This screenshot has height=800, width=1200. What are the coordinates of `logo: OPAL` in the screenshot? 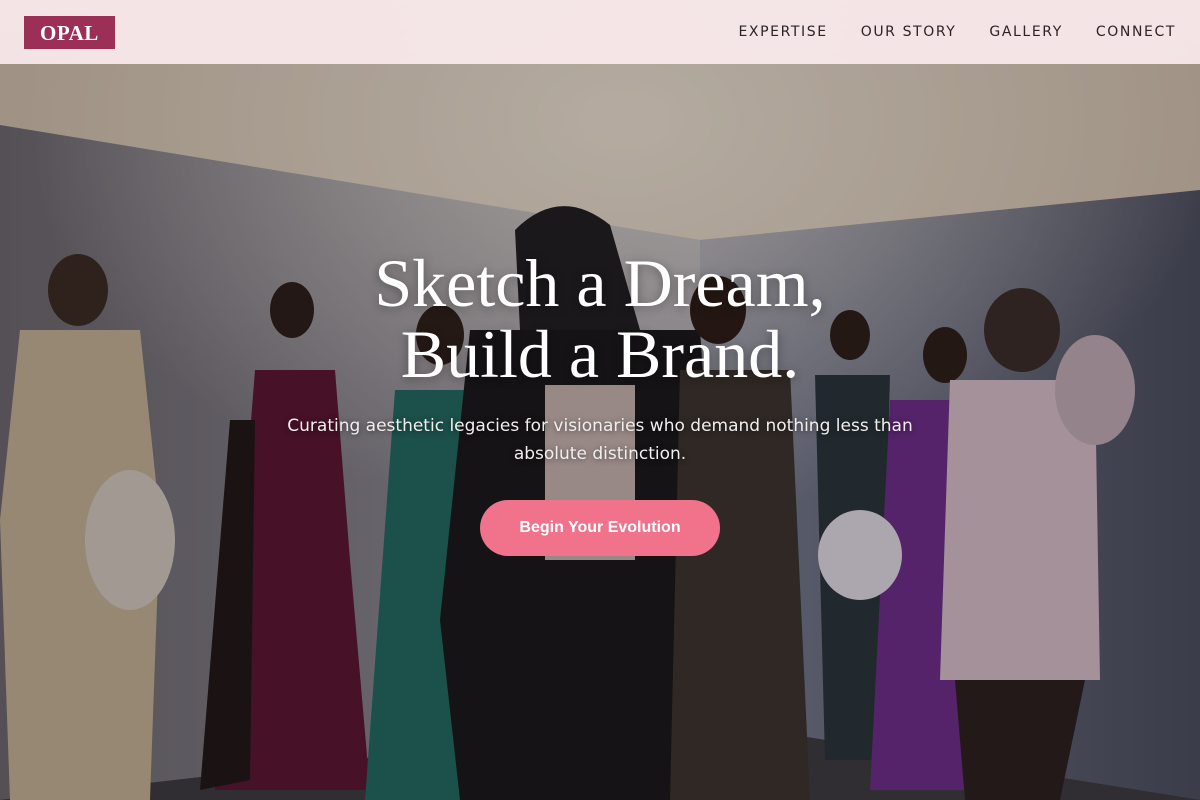 It's located at (69, 32).